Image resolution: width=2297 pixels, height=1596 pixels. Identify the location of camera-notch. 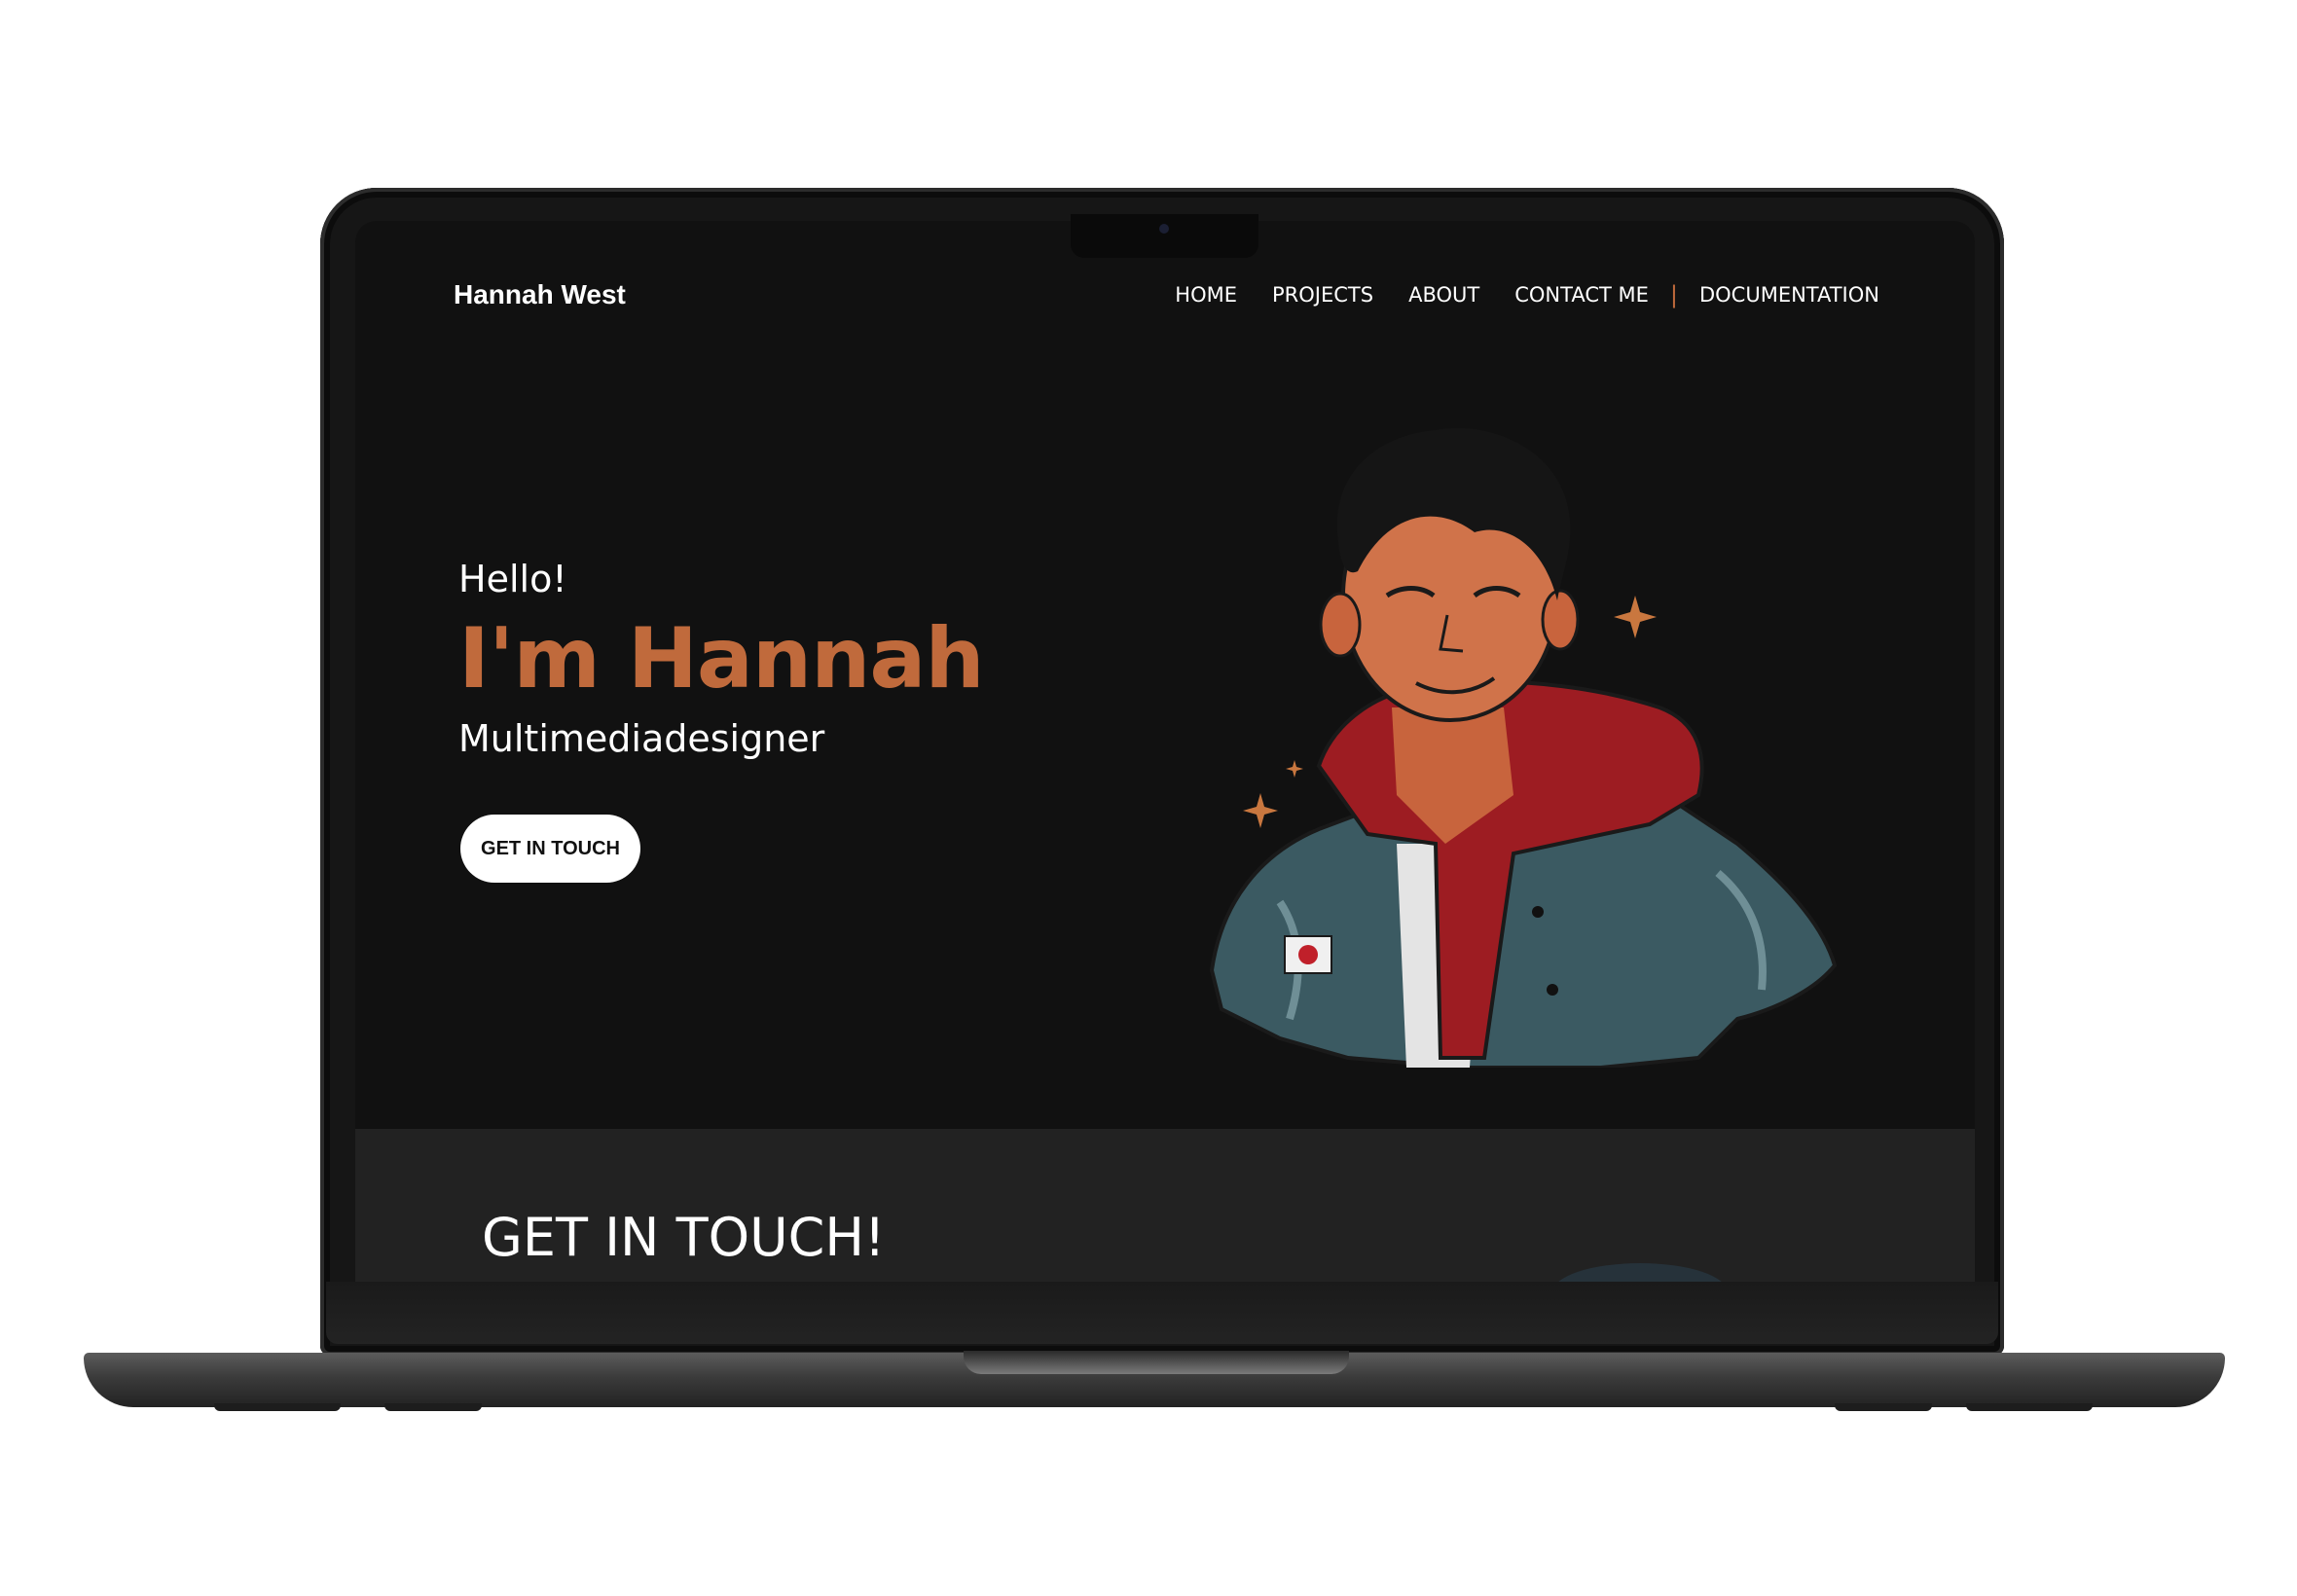
(1164, 236).